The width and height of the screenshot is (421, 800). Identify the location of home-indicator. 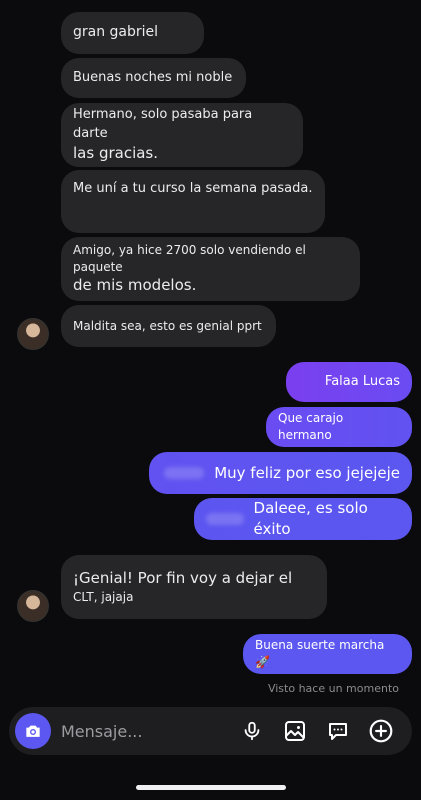
(211, 787).